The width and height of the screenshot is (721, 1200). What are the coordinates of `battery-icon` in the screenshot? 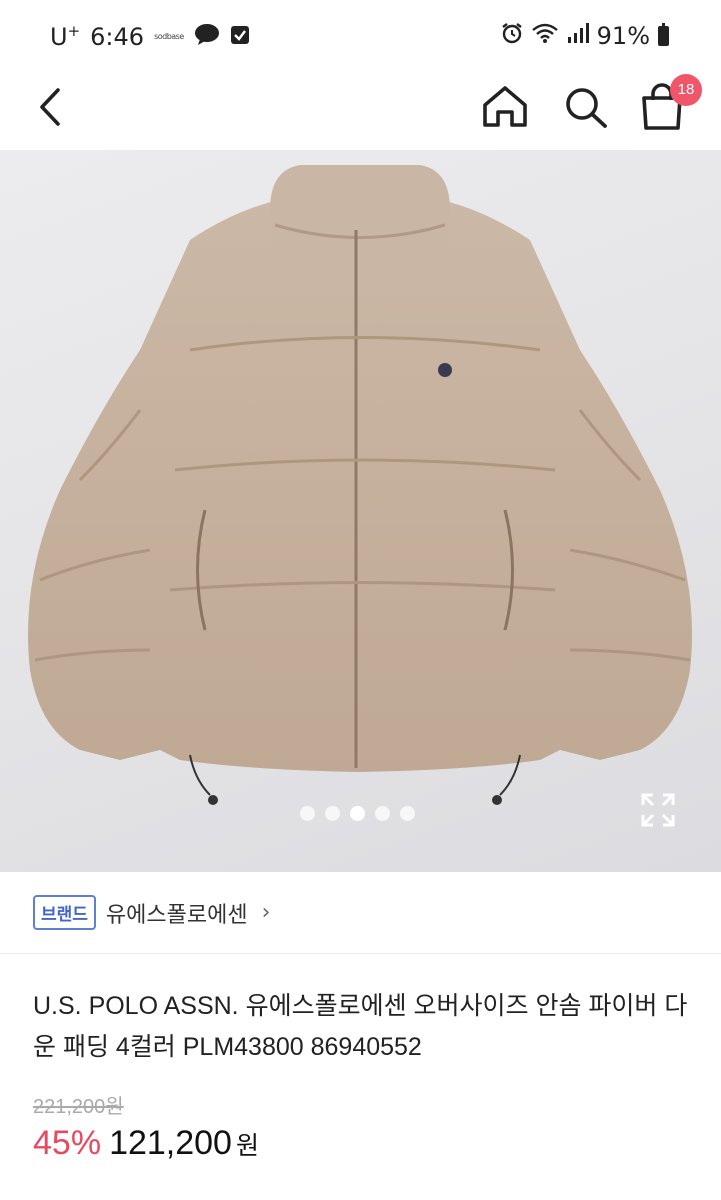 It's located at (663, 34).